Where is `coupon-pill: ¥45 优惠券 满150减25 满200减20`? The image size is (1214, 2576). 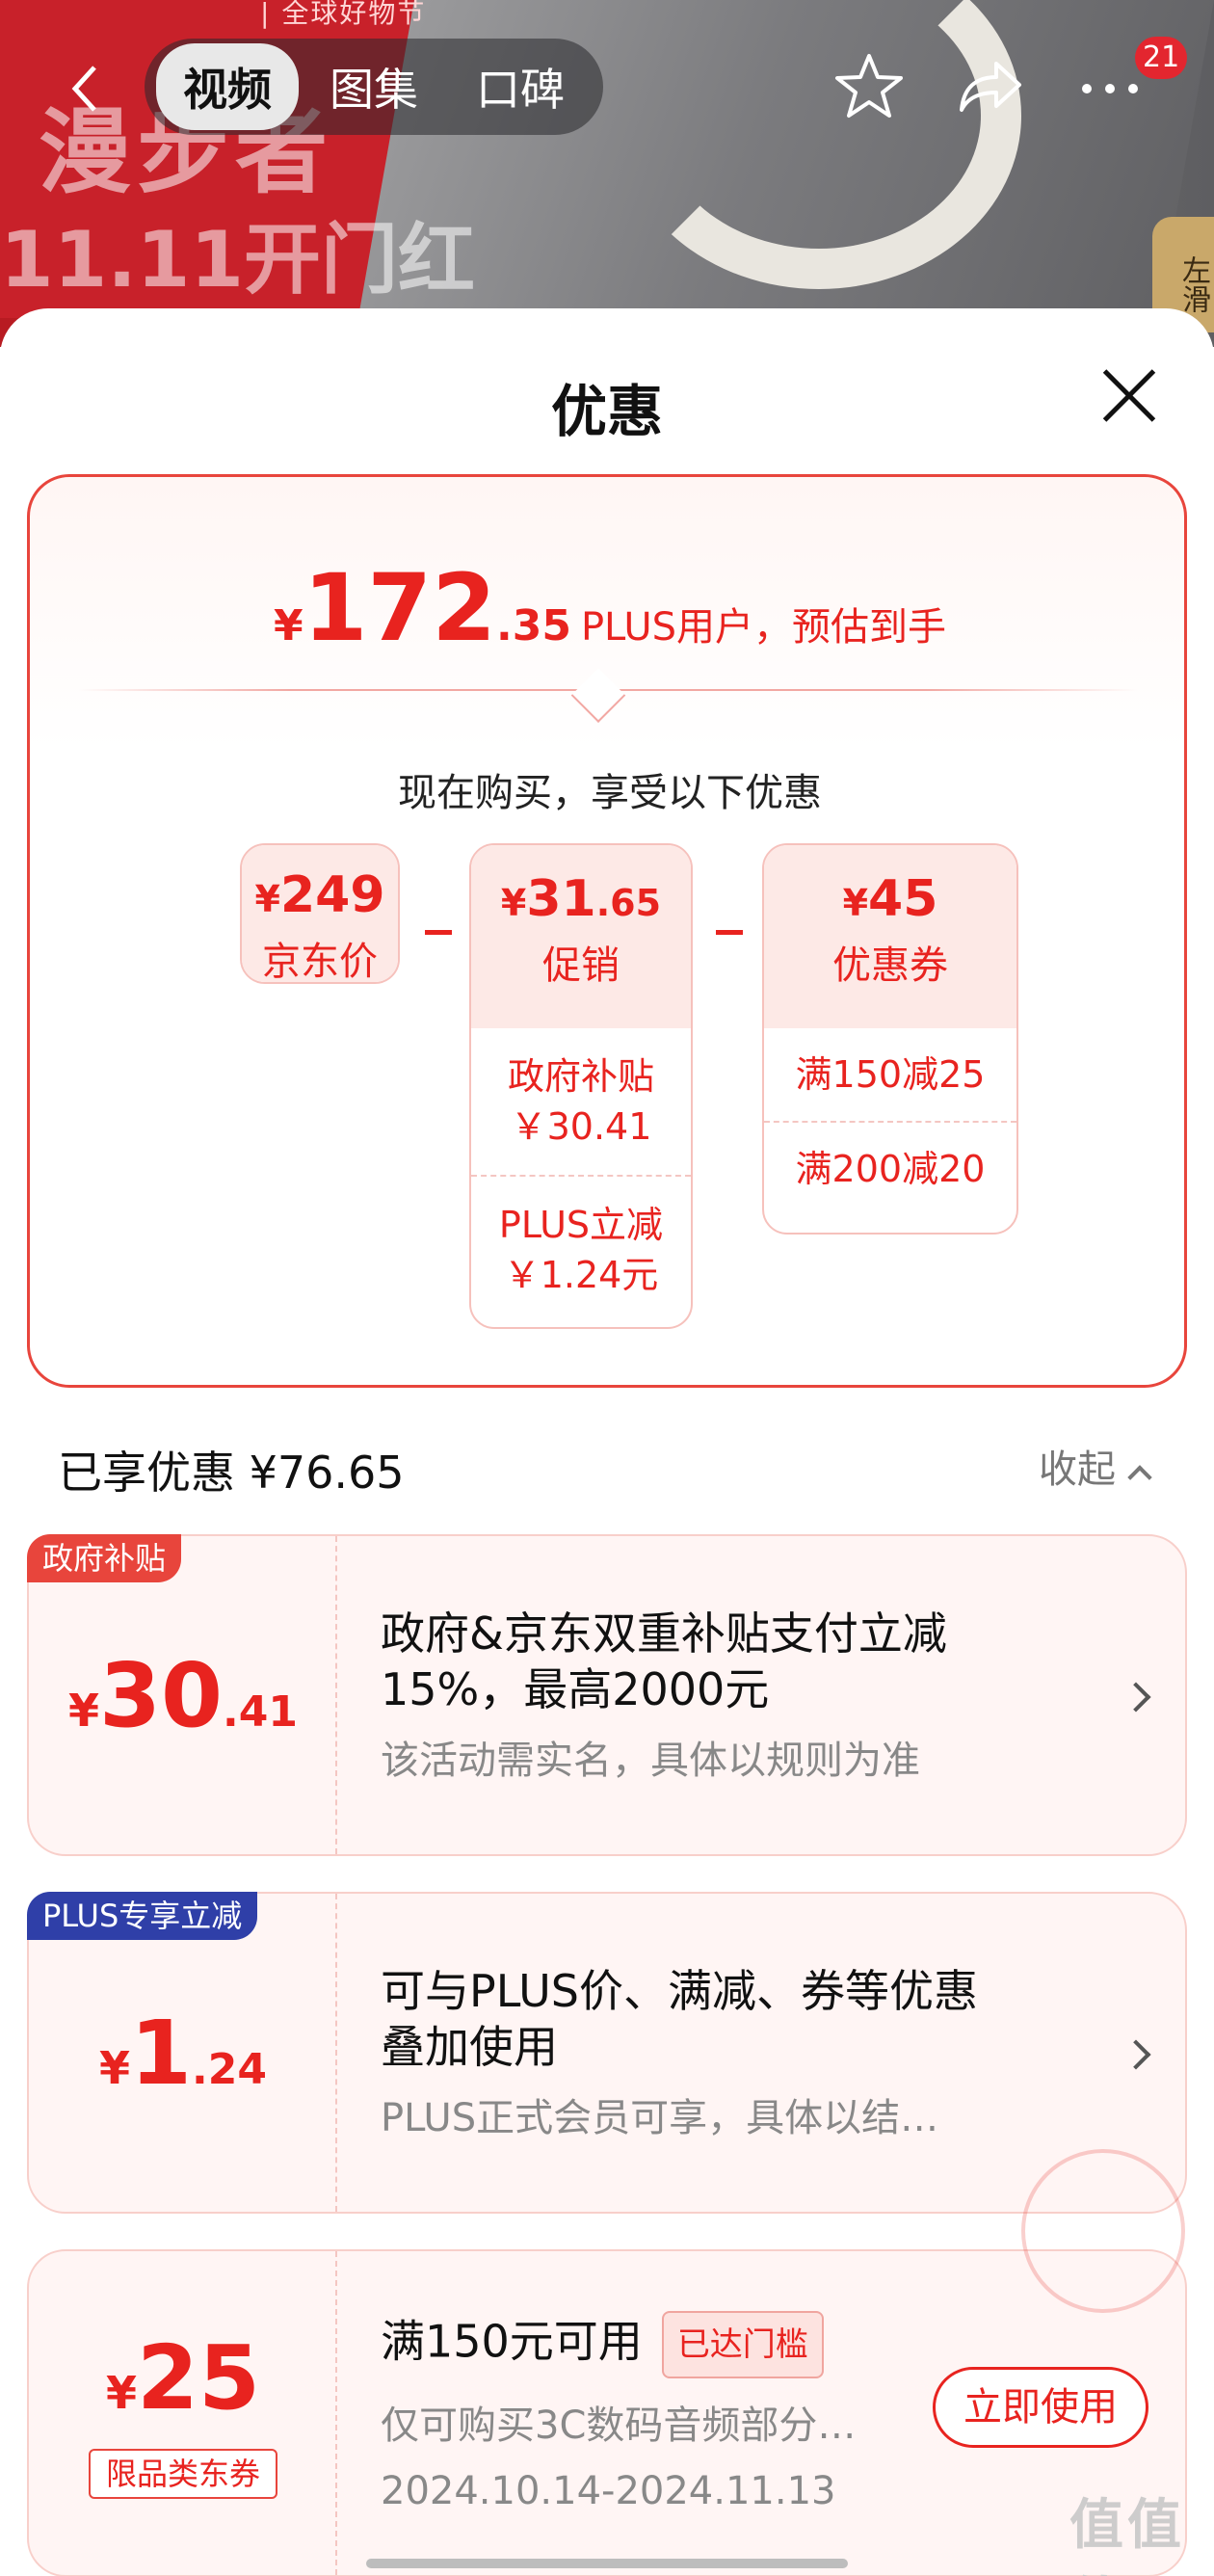 coupon-pill: ¥45 优惠券 满150减25 满200减20 is located at coordinates (890, 1039).